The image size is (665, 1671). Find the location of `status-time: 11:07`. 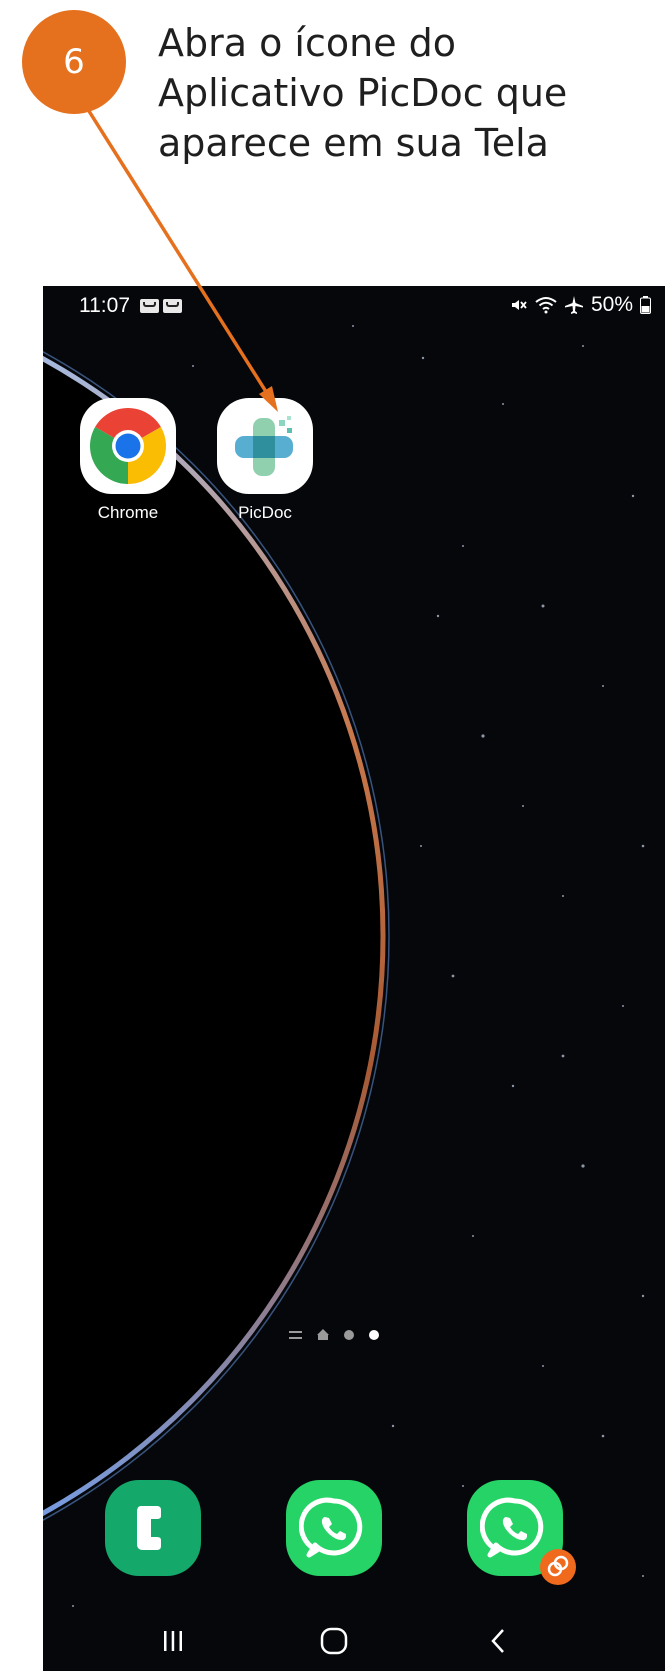

status-time: 11:07 is located at coordinates (104, 305).